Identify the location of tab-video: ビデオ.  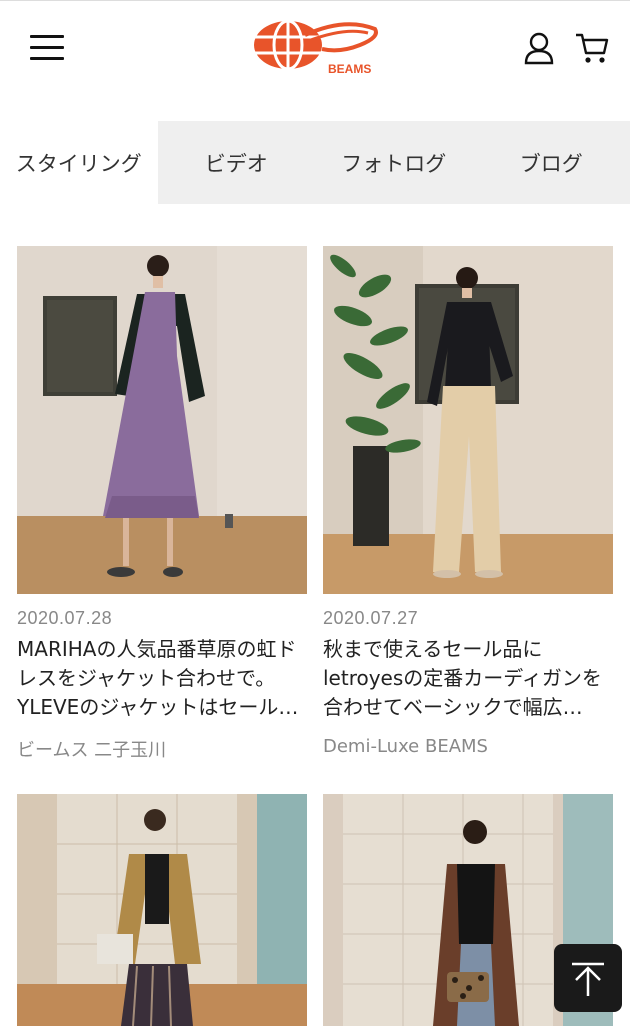
(237, 162).